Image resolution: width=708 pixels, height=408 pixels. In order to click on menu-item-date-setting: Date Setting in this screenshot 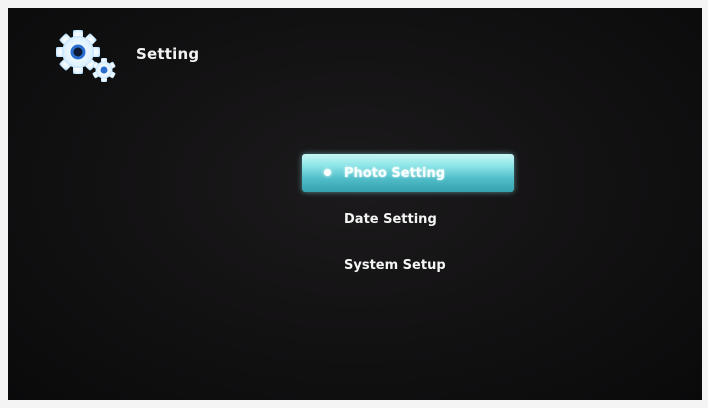, I will do `click(408, 219)`.